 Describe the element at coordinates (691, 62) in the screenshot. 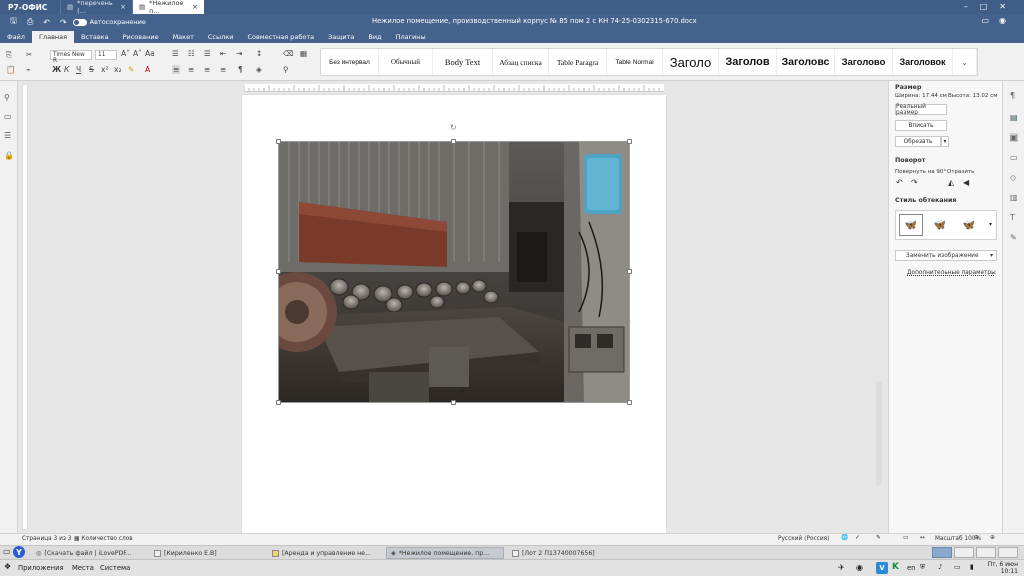

I see `style-heading-1: Заголо` at that location.